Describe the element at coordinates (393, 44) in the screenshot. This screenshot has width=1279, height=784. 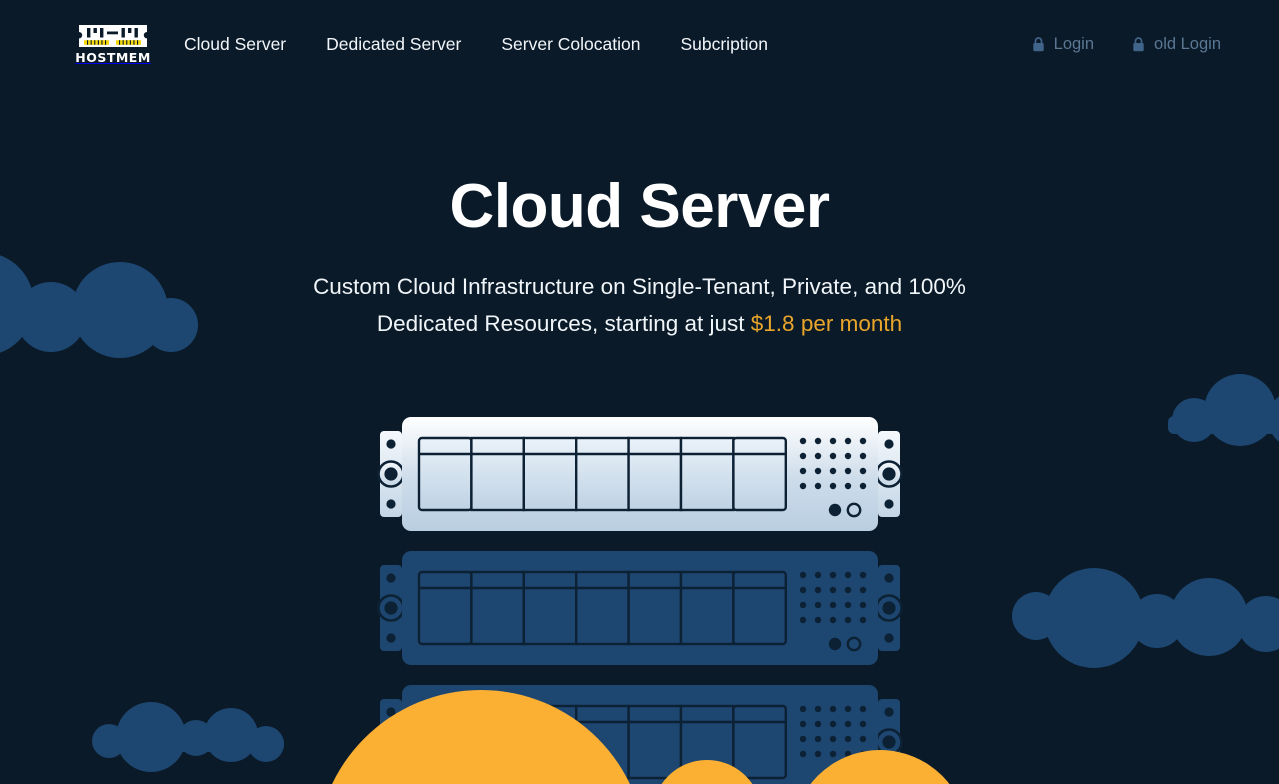
I see `nav-link-dedicated-server: Dedicated Server` at that location.